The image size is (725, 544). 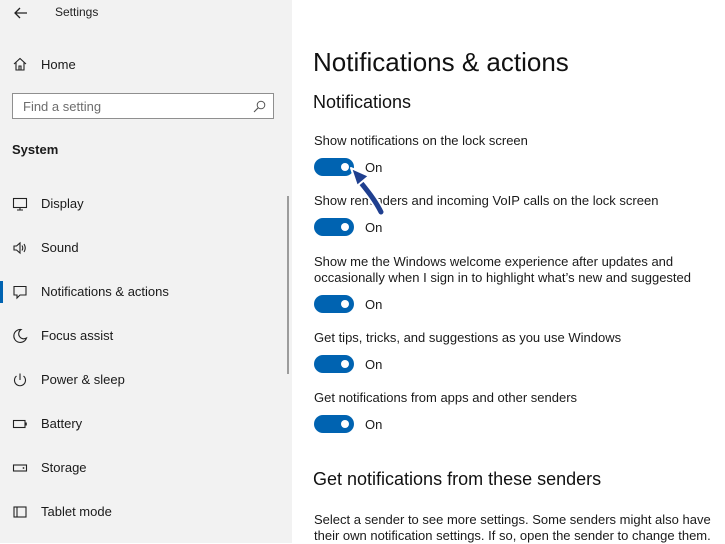 I want to click on search-icon, so click(x=259, y=106).